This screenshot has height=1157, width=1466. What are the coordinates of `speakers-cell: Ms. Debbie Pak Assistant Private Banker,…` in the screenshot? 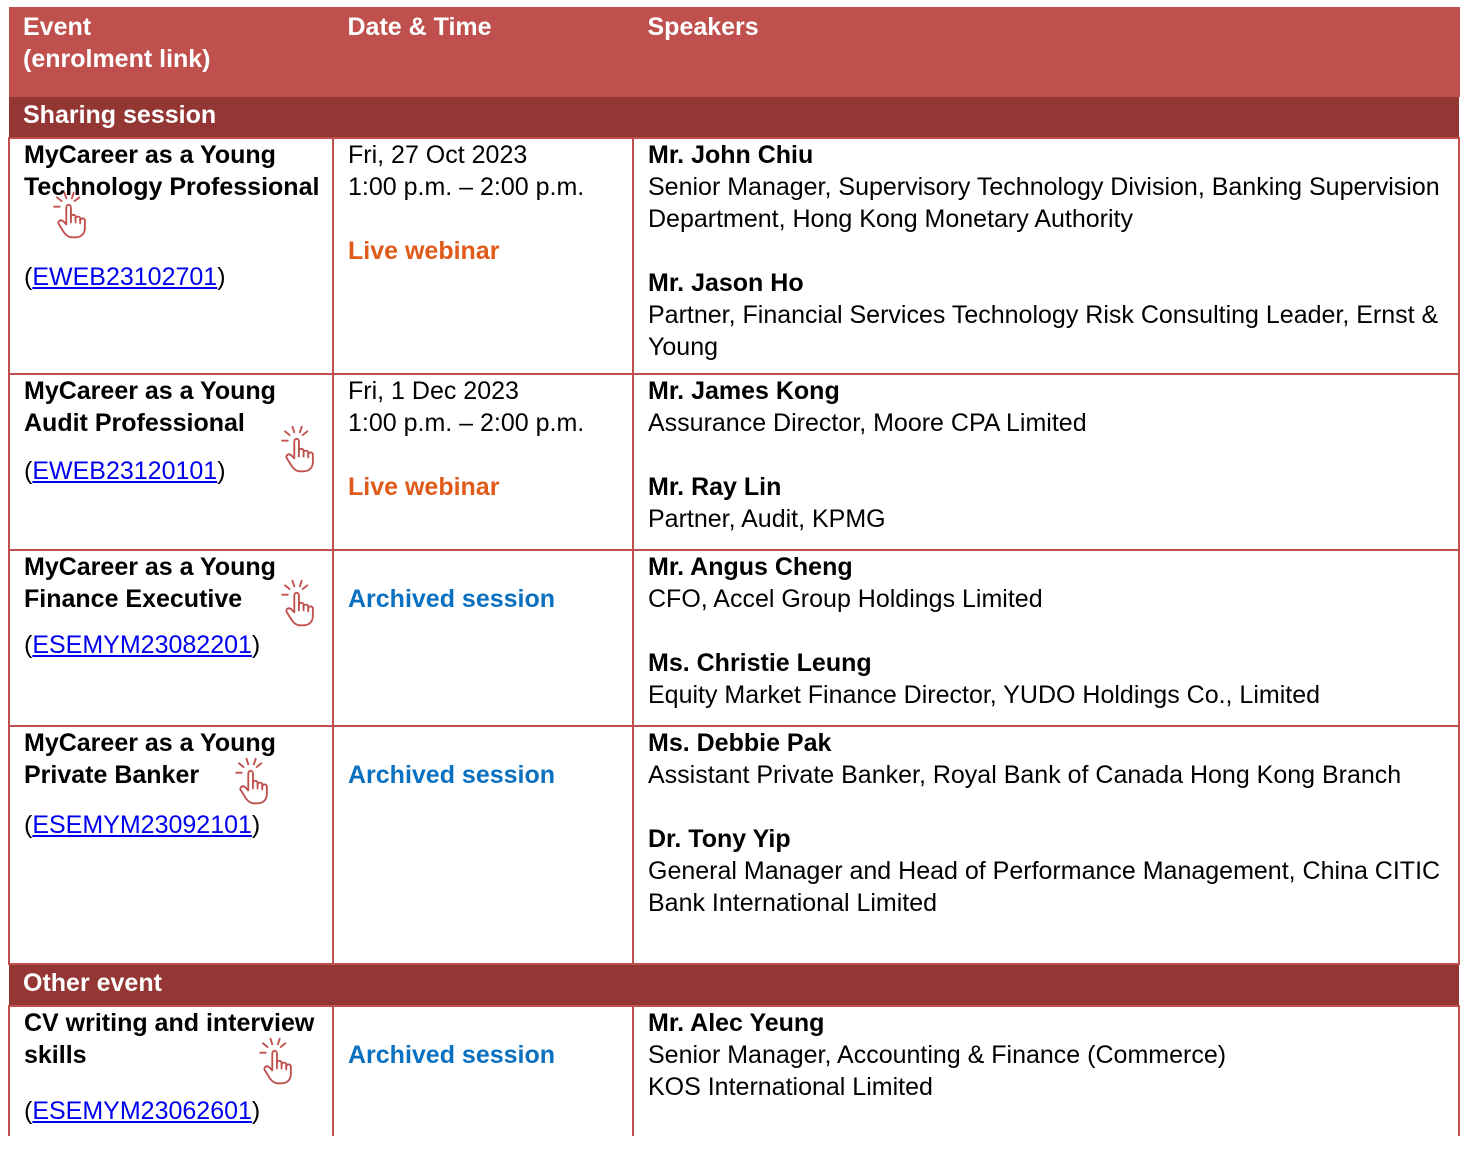 It's located at (1046, 845).